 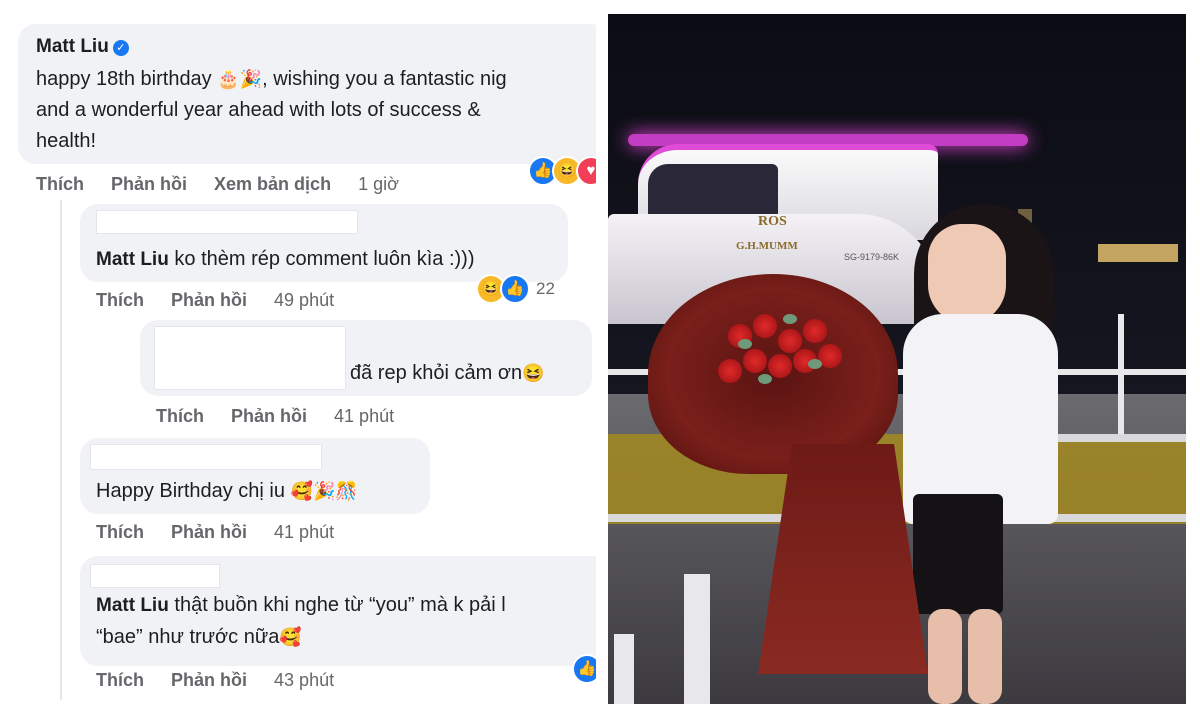 What do you see at coordinates (120, 48) in the screenshot?
I see `verified-badge-icon: ✓` at bounding box center [120, 48].